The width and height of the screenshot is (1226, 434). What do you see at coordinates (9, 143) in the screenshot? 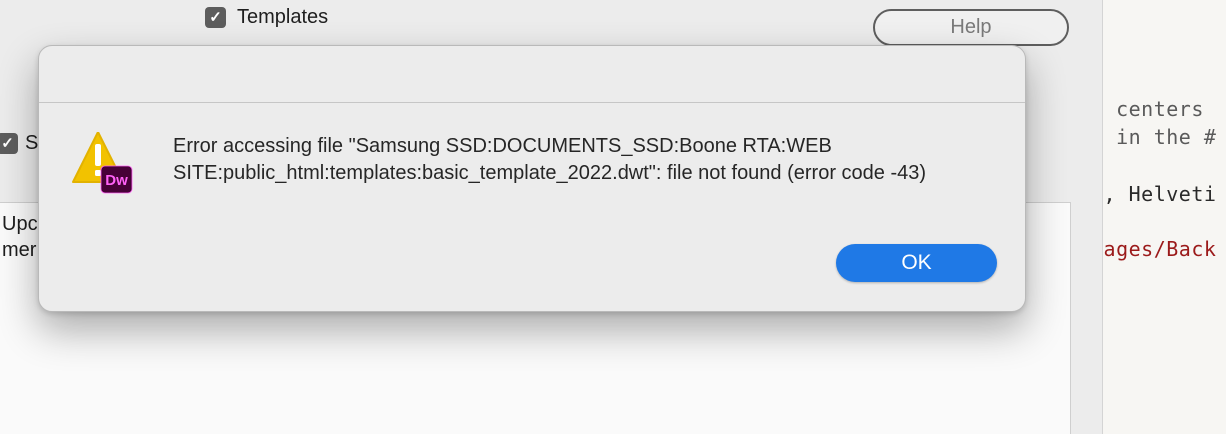
I see `second-checkbox: ✓` at bounding box center [9, 143].